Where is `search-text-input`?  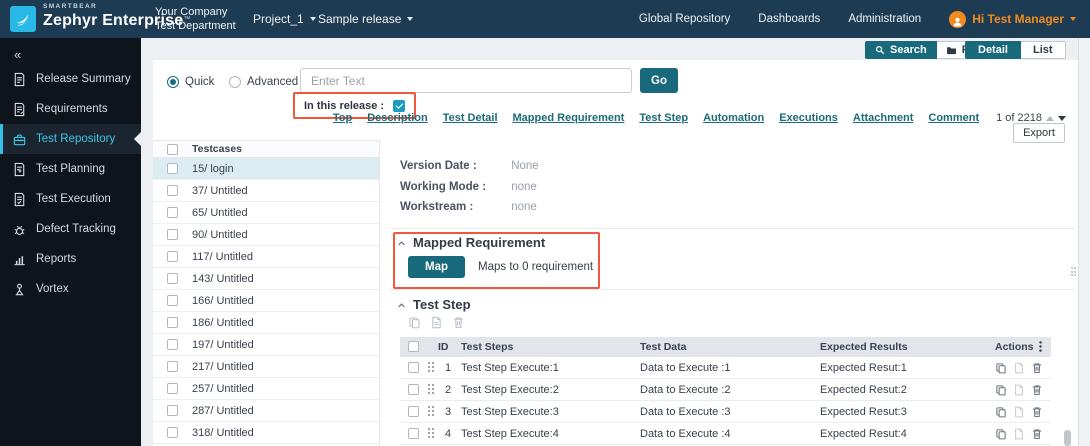
search-text-input is located at coordinates (466, 80).